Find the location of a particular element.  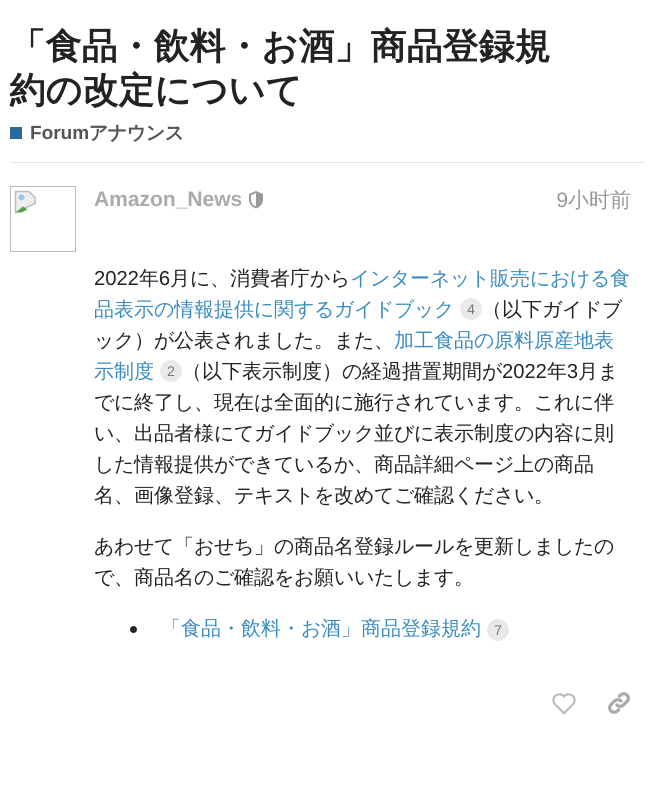

link: 「食品・飲料・お酒」商品登録規約 is located at coordinates (321, 629).